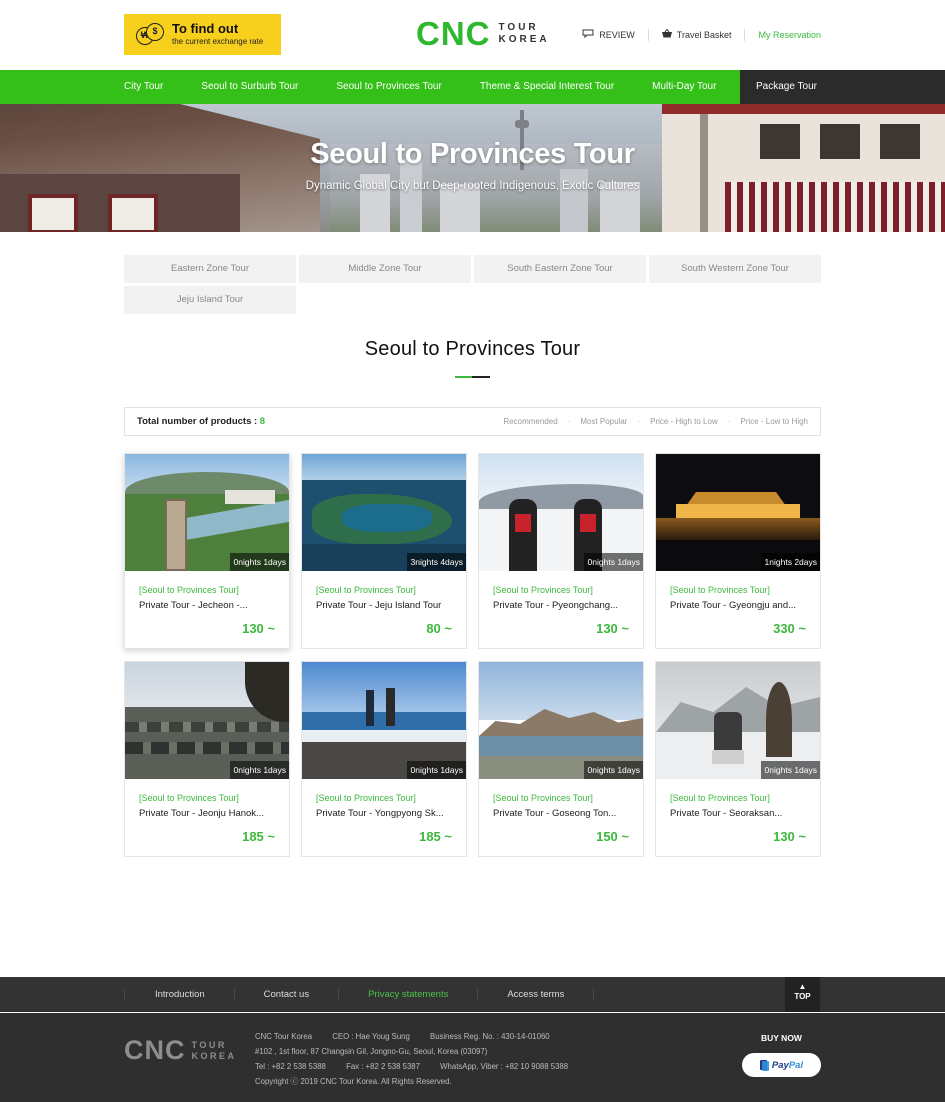 The height and width of the screenshot is (1102, 945). I want to click on buy-now-label: BUY NOW, so click(781, 1038).